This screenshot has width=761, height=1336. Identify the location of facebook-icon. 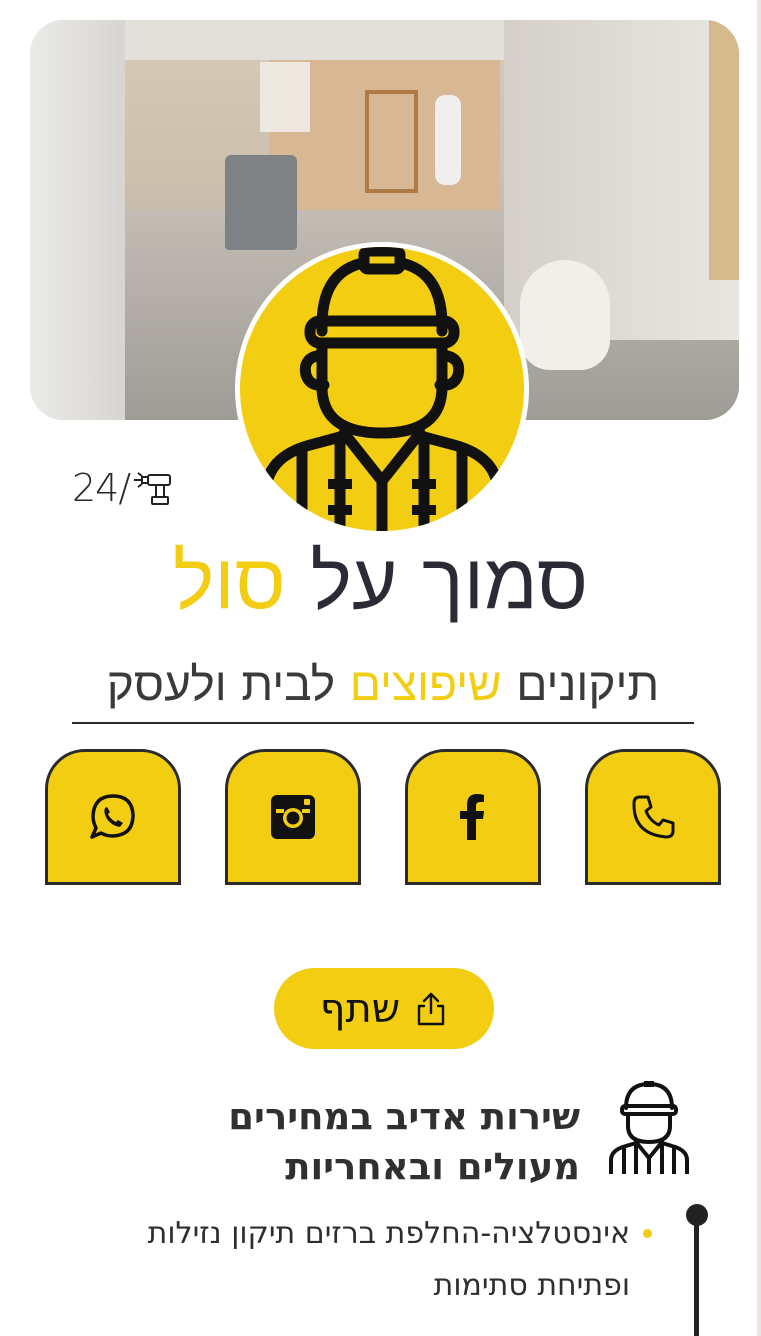
(472, 817).